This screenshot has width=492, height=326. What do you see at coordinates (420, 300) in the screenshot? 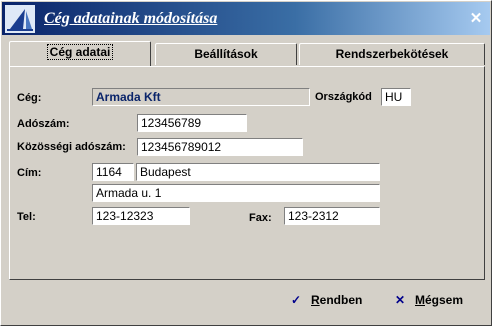
I see `cancel-button-accel: M` at bounding box center [420, 300].